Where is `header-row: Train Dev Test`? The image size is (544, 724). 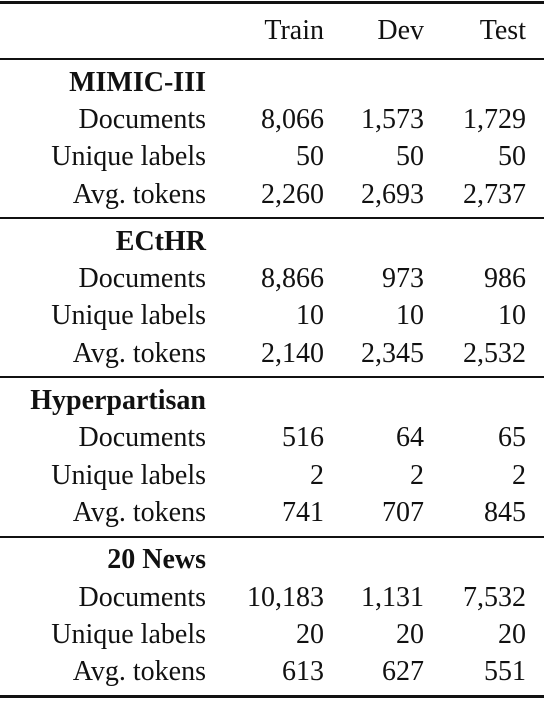 header-row: Train Dev Test is located at coordinates (272, 31).